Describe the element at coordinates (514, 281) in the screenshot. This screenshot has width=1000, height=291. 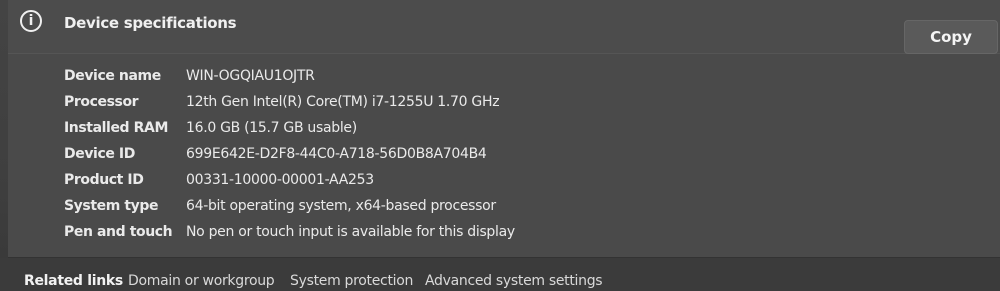
I see `advanced-system-settings-link: Advanced system settings` at that location.